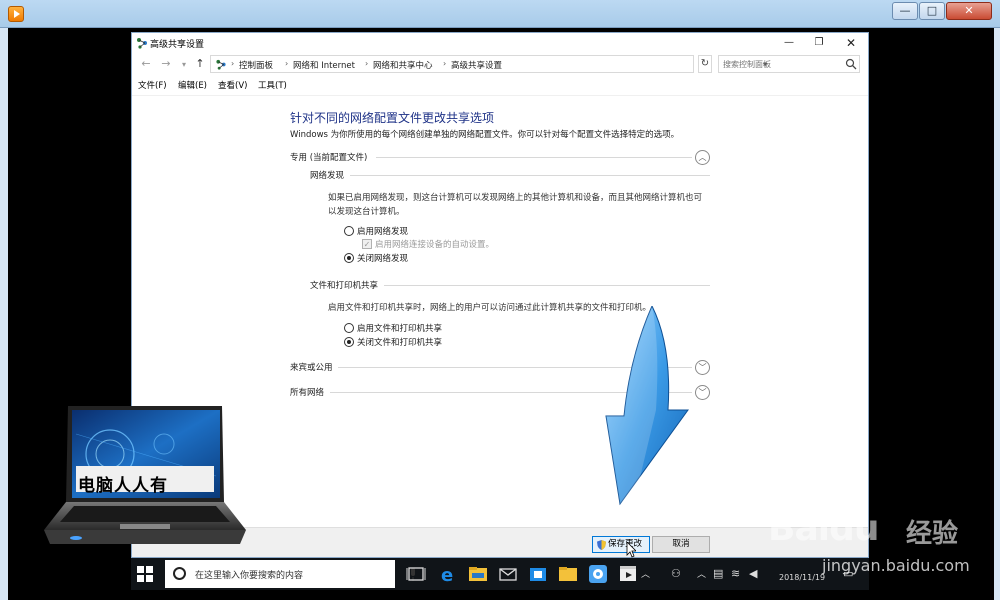  I want to click on svg-text: e, so click(447, 575).